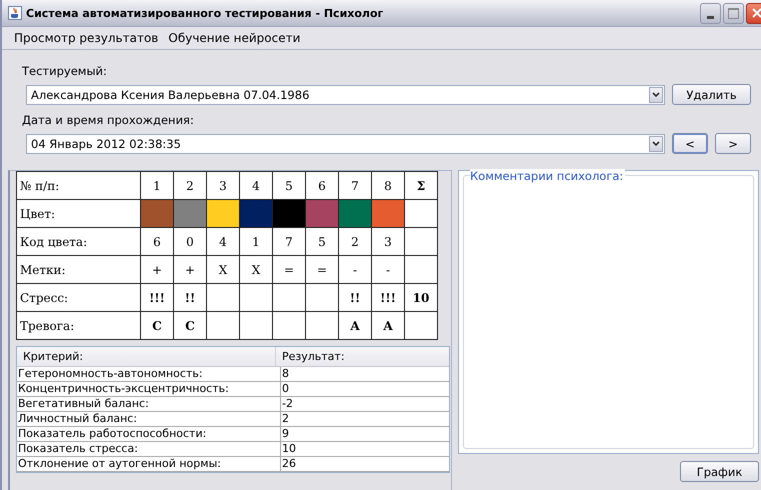 The height and width of the screenshot is (490, 761). What do you see at coordinates (711, 94) in the screenshot?
I see `delete-button: Удалить` at bounding box center [711, 94].